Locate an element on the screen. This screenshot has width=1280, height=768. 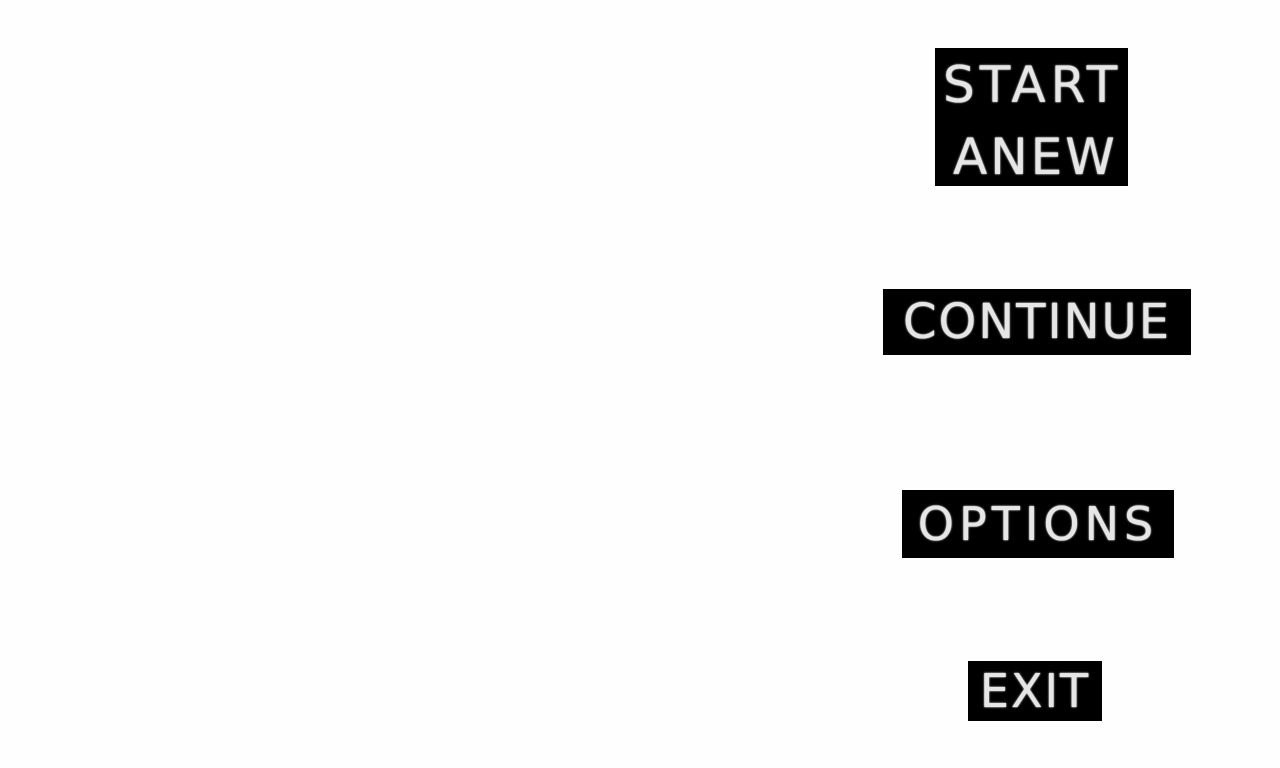
exit-label: EXIT is located at coordinates (1035, 691).